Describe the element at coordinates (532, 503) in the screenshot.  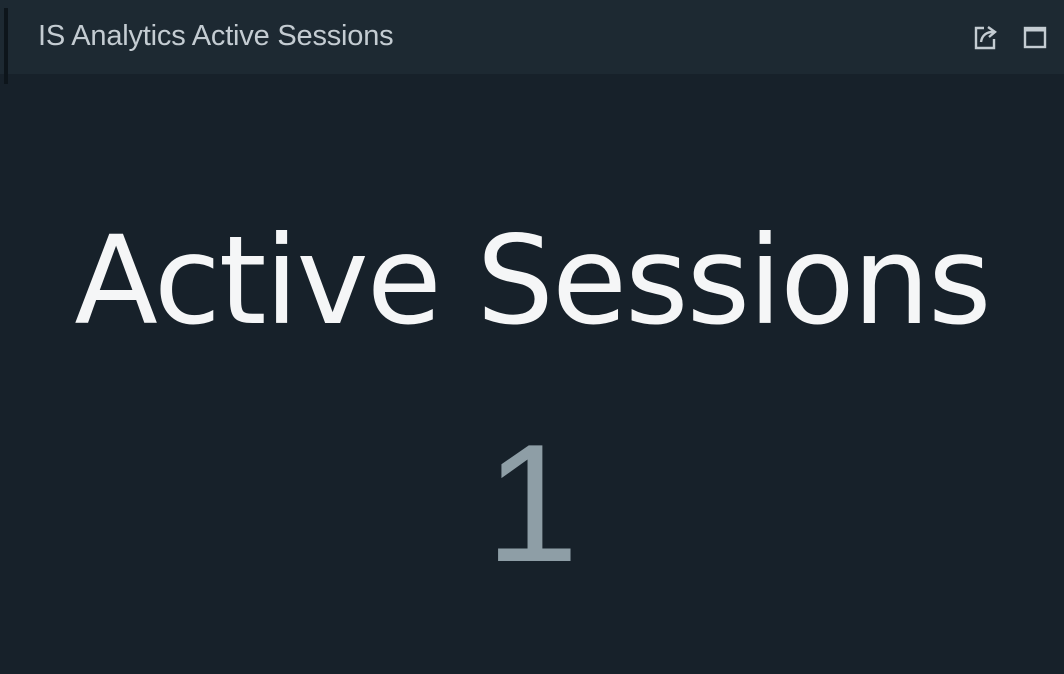
I see `metric-value: 1` at that location.